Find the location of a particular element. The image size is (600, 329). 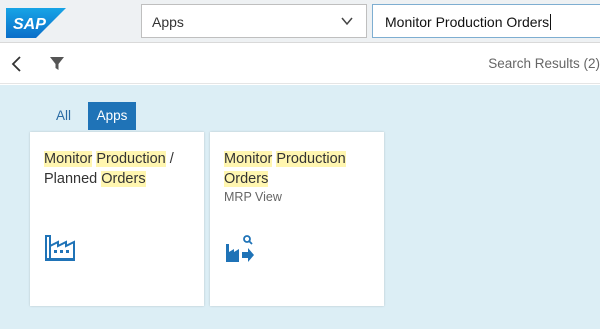

shell-header: SAP Apps Monitor Production Orders is located at coordinates (300, 21).